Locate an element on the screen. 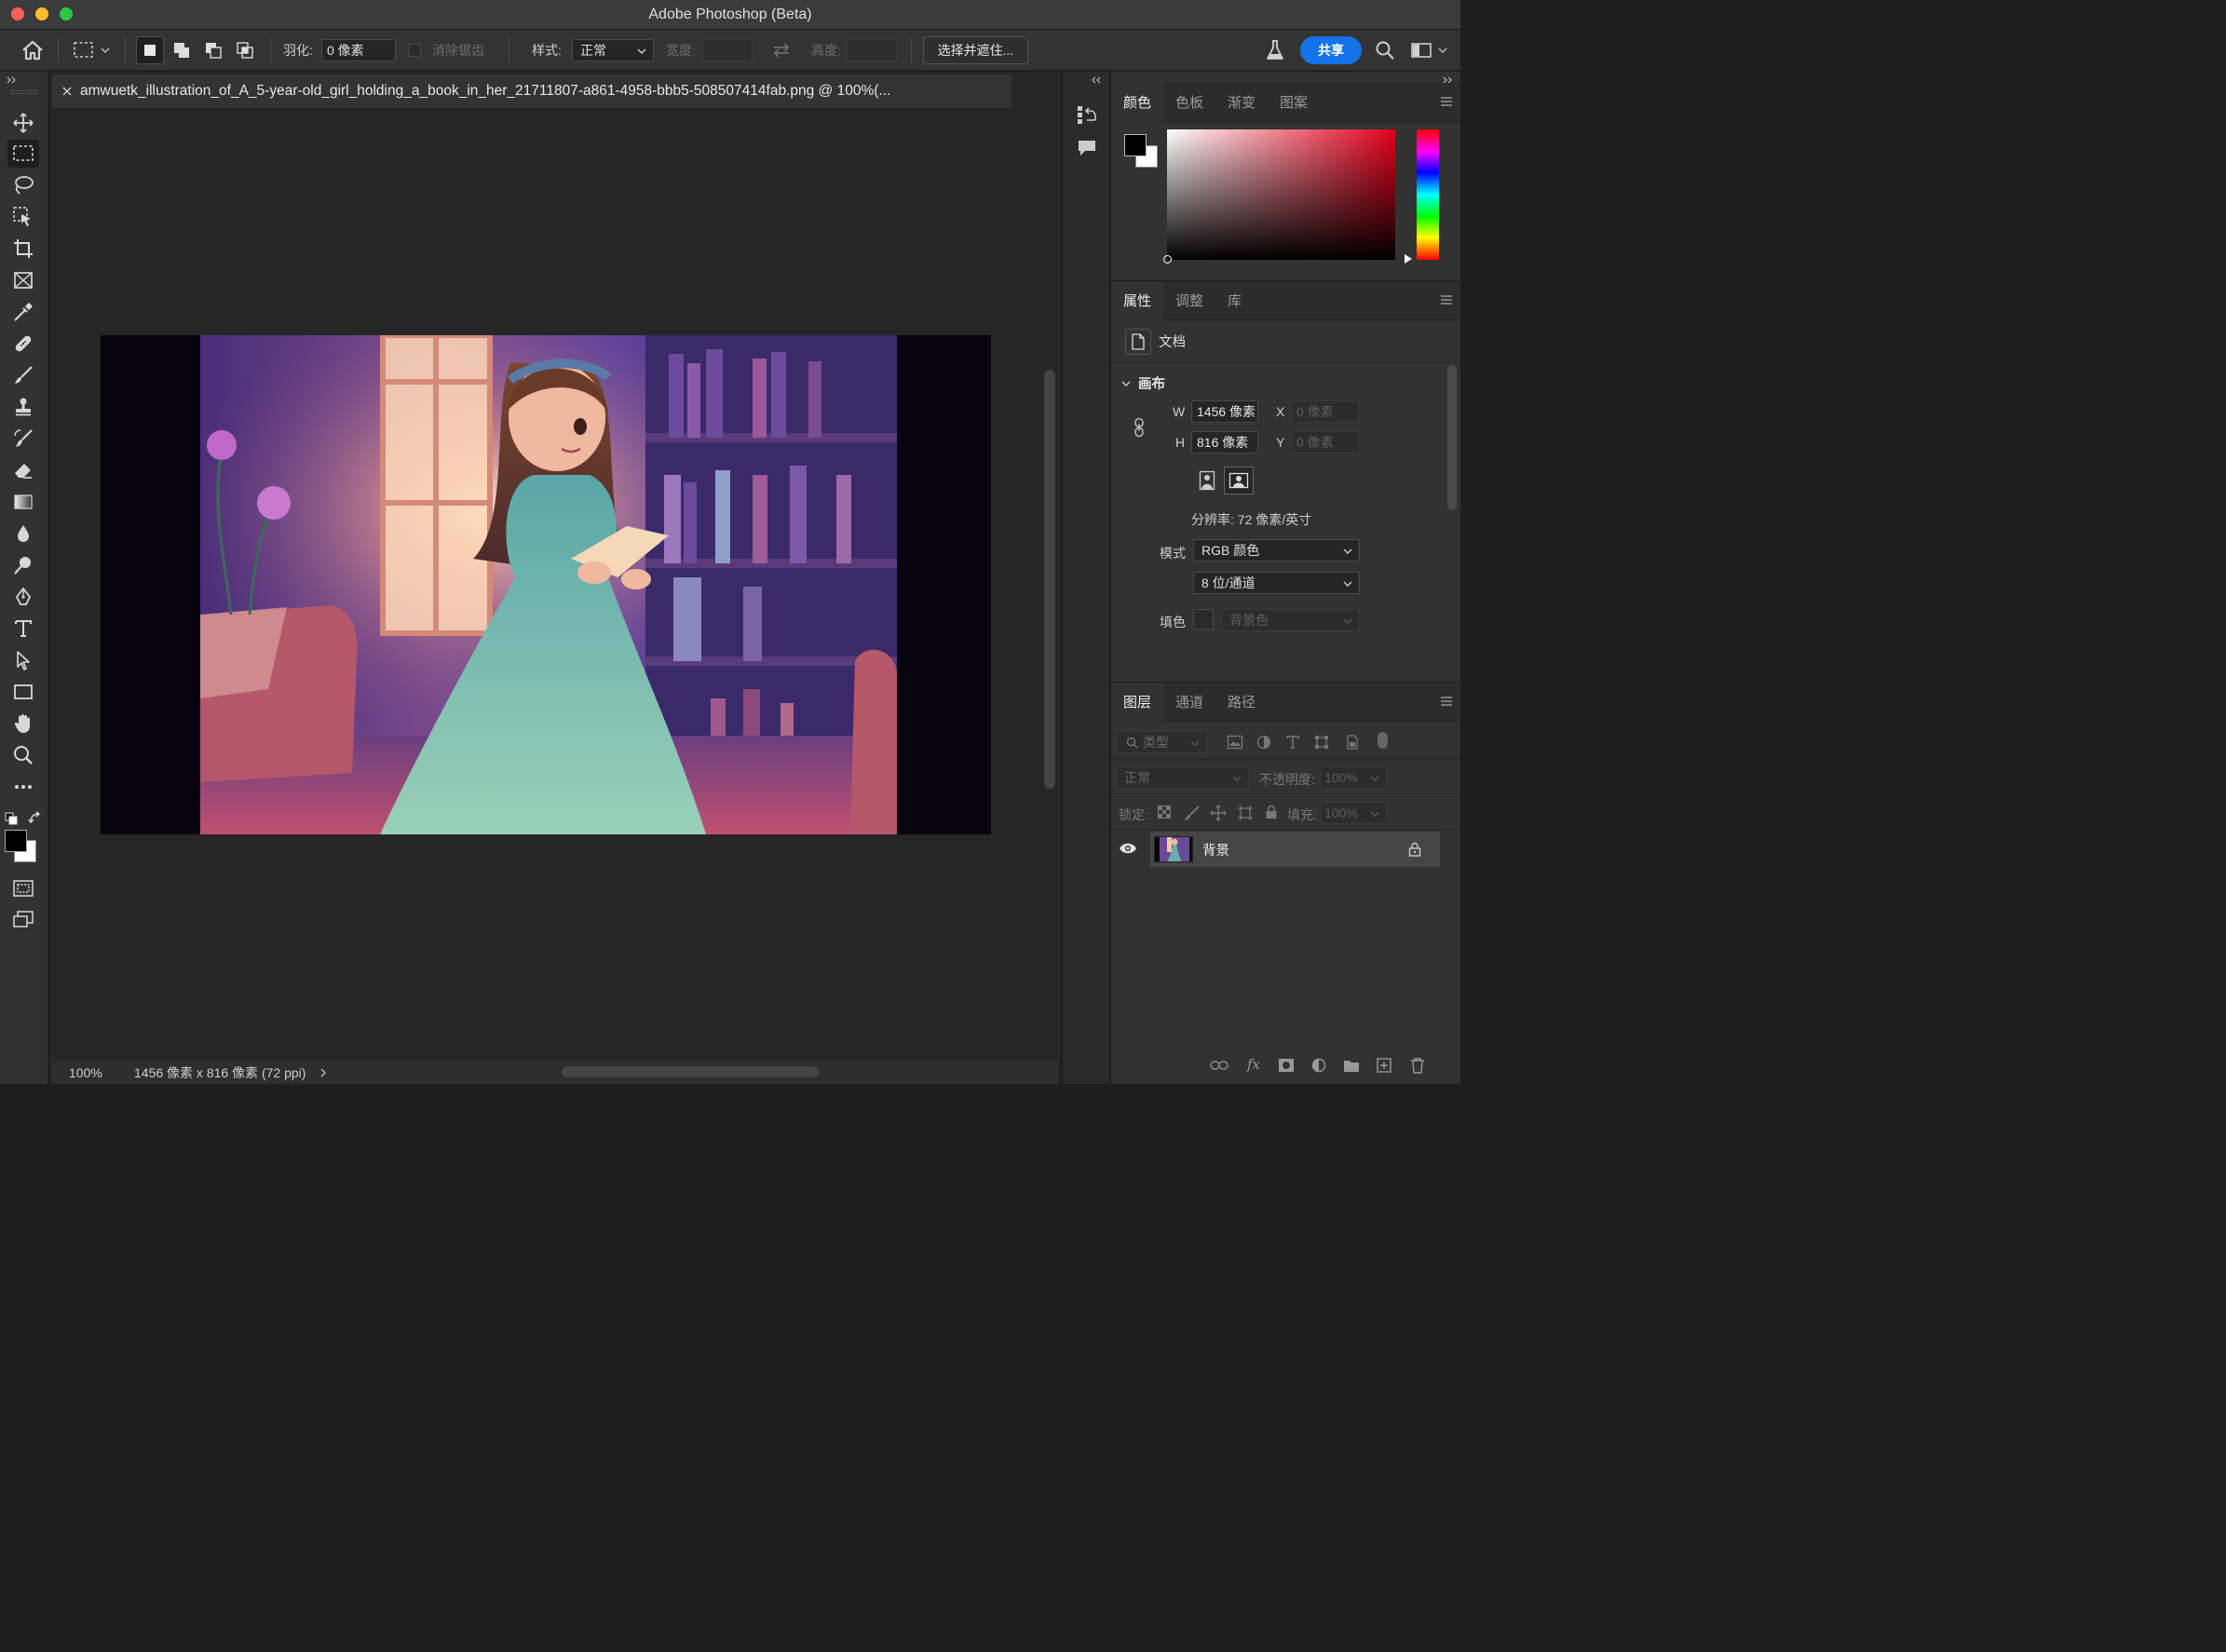 The image size is (2226, 1652). search-button is located at coordinates (1385, 50).